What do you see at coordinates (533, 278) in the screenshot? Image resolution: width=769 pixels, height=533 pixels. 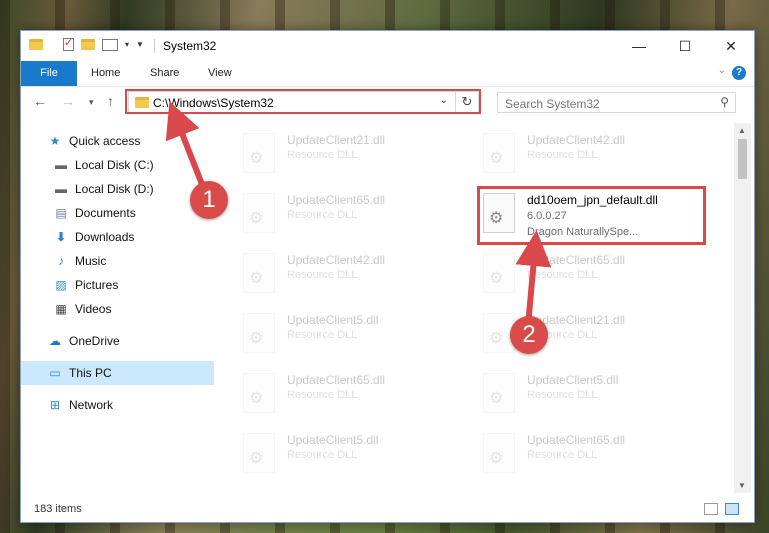 I see `arrow-to-file` at bounding box center [533, 278].